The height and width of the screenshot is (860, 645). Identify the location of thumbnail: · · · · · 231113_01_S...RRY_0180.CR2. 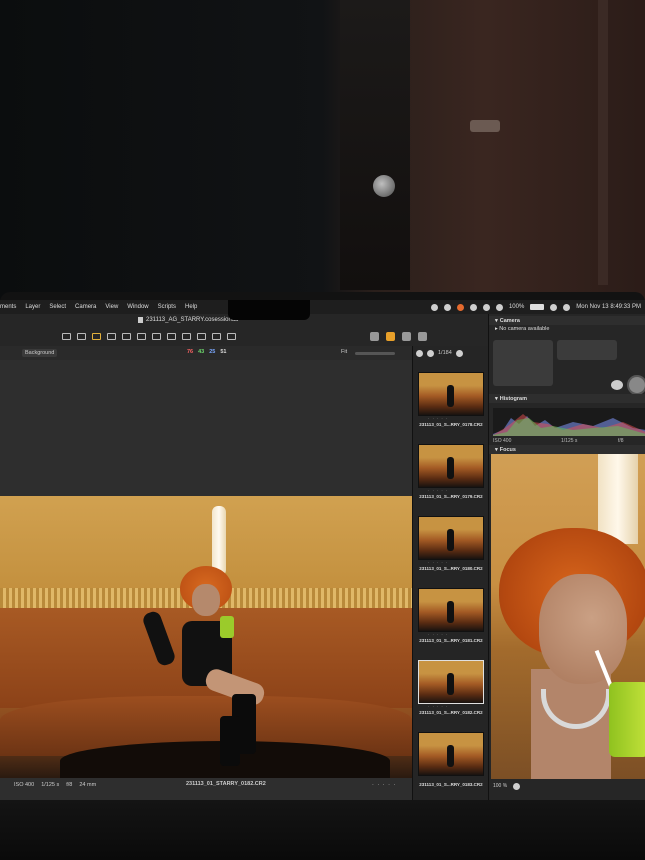
(451, 543).